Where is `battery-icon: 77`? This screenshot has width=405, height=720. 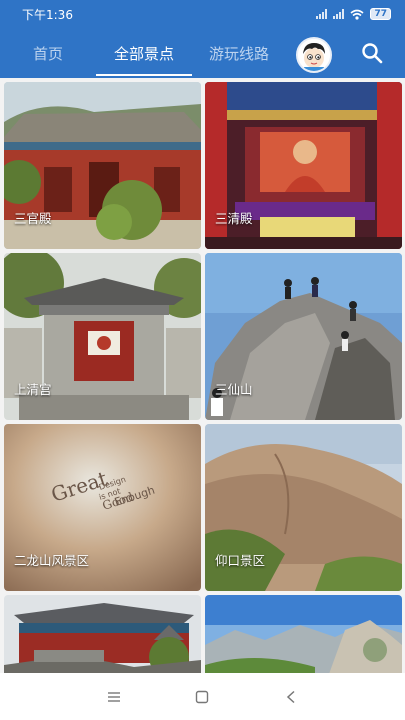
battery-icon: 77 is located at coordinates (380, 14).